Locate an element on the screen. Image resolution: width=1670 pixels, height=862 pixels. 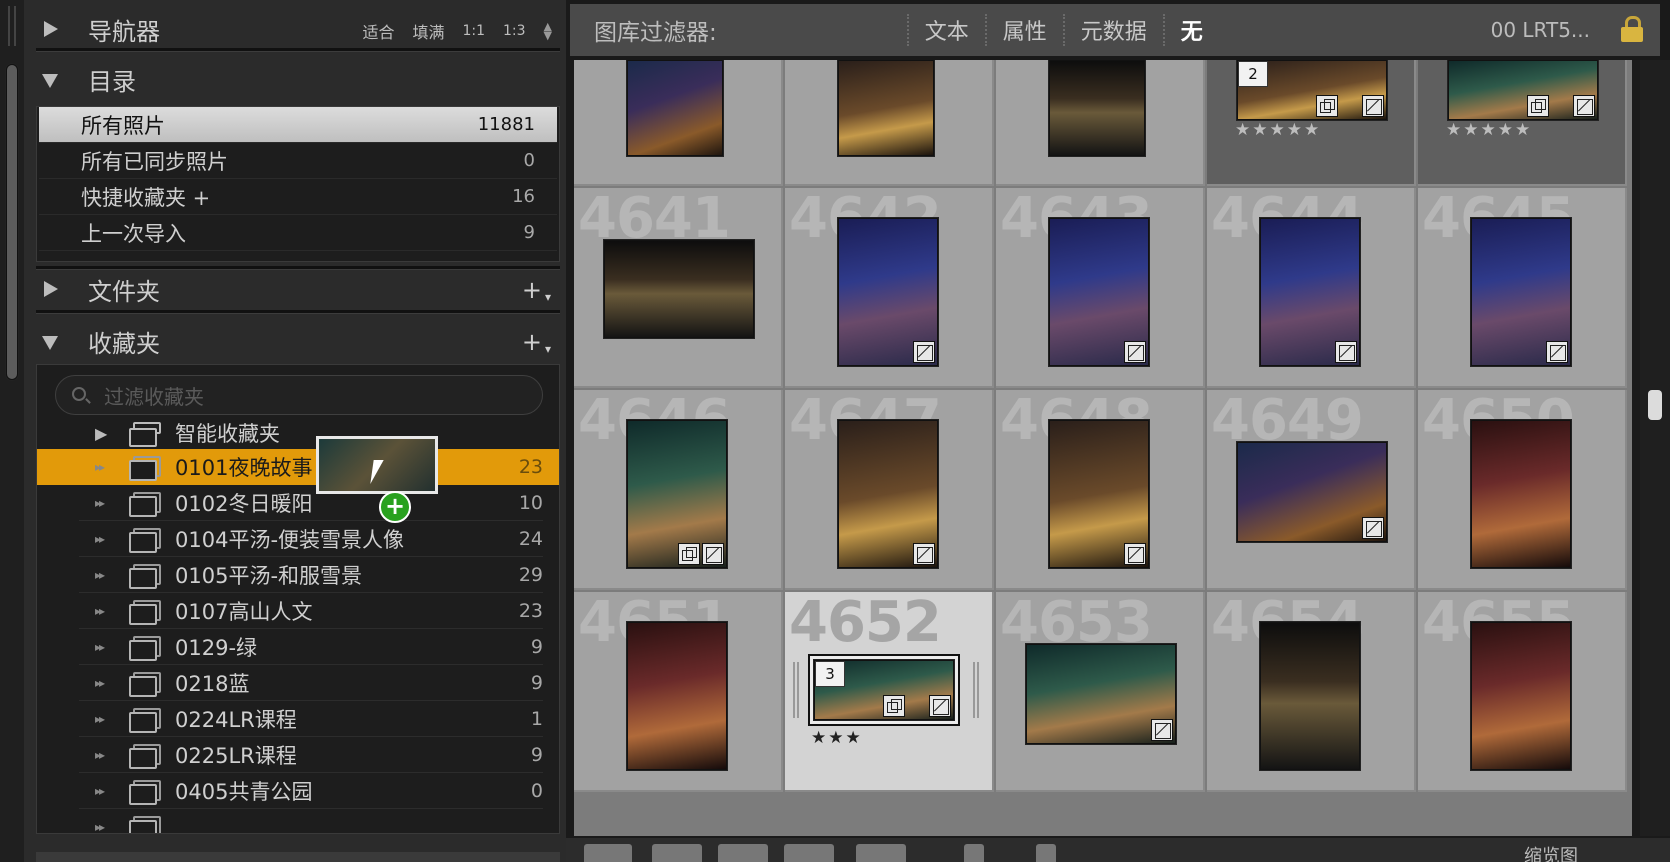
add-folder-icon: + ▾ is located at coordinates (536, 290).